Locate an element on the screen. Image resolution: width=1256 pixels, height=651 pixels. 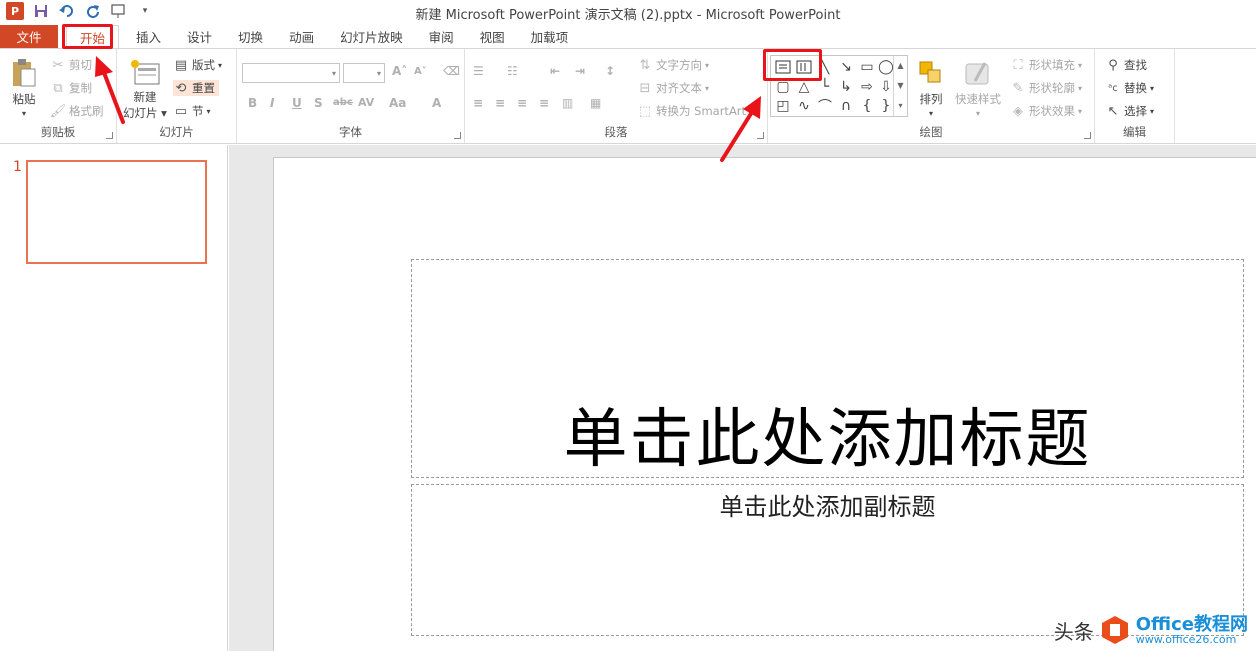
clipboard-group-label: 剪贴板 is located at coordinates (58, 132).